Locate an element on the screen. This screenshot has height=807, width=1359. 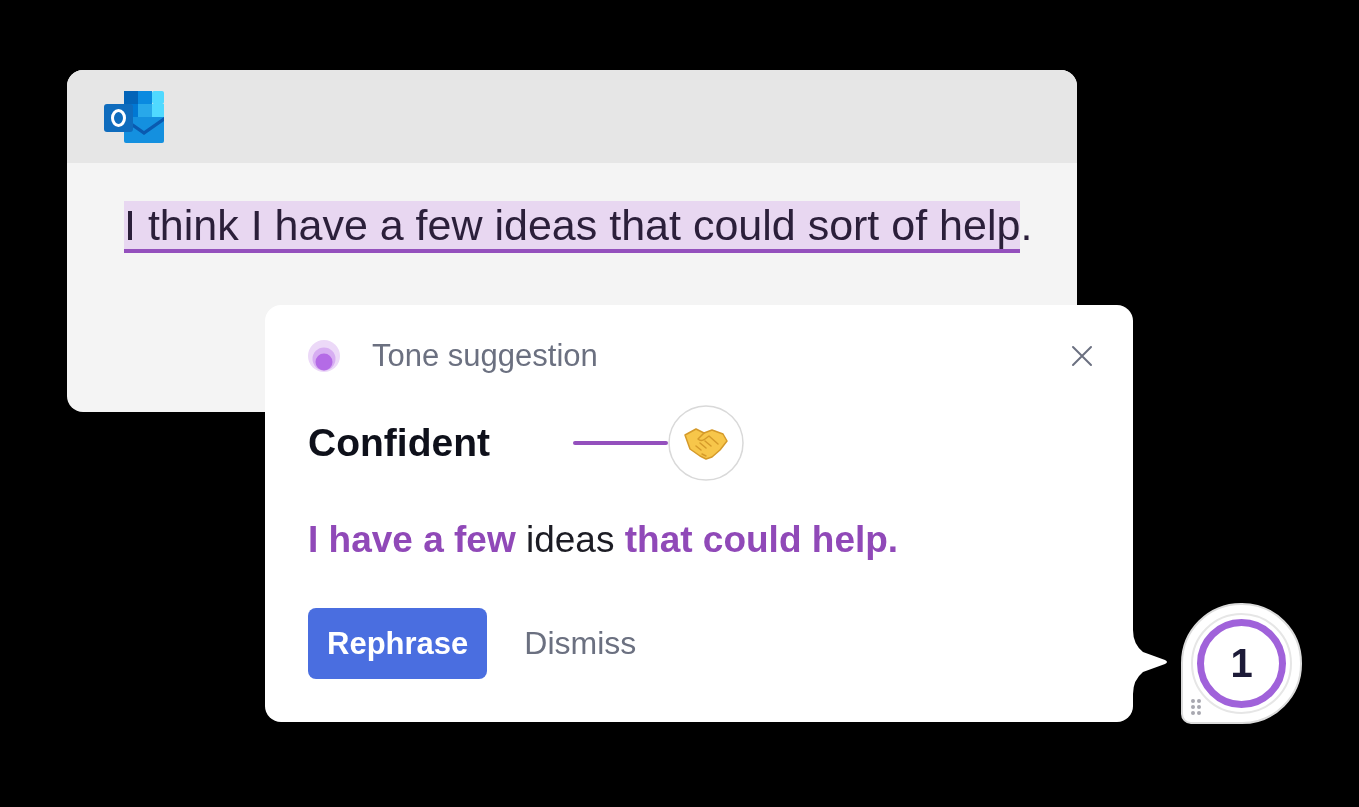
drag-handle-icon is located at coordinates (1196, 707).